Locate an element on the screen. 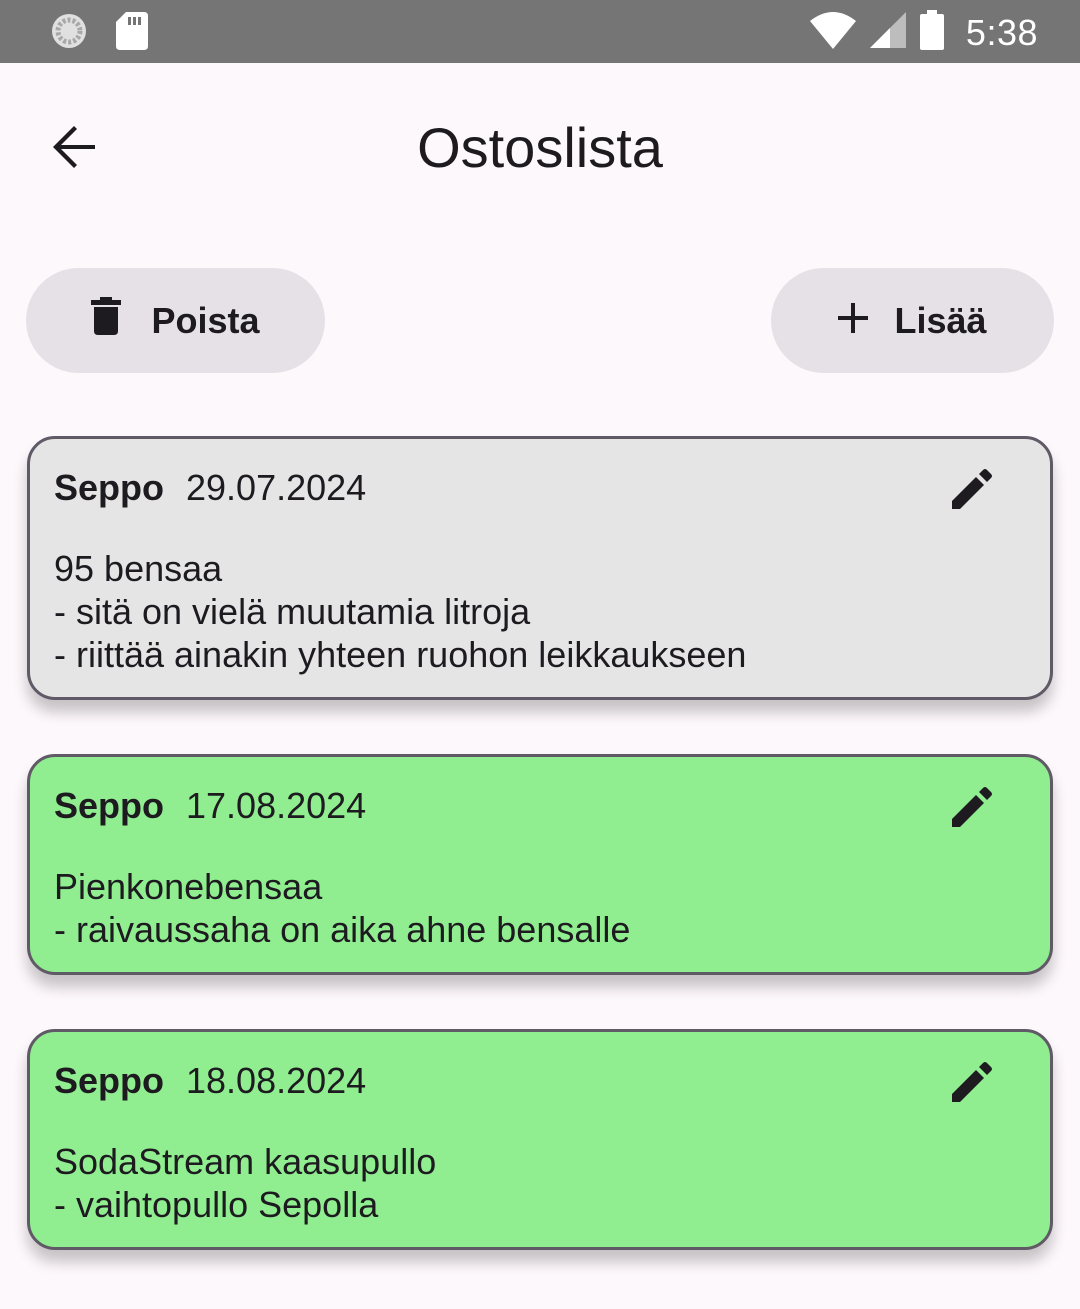 Image resolution: width=1080 pixels, height=1309 pixels. add-button: Lisää is located at coordinates (912, 320).